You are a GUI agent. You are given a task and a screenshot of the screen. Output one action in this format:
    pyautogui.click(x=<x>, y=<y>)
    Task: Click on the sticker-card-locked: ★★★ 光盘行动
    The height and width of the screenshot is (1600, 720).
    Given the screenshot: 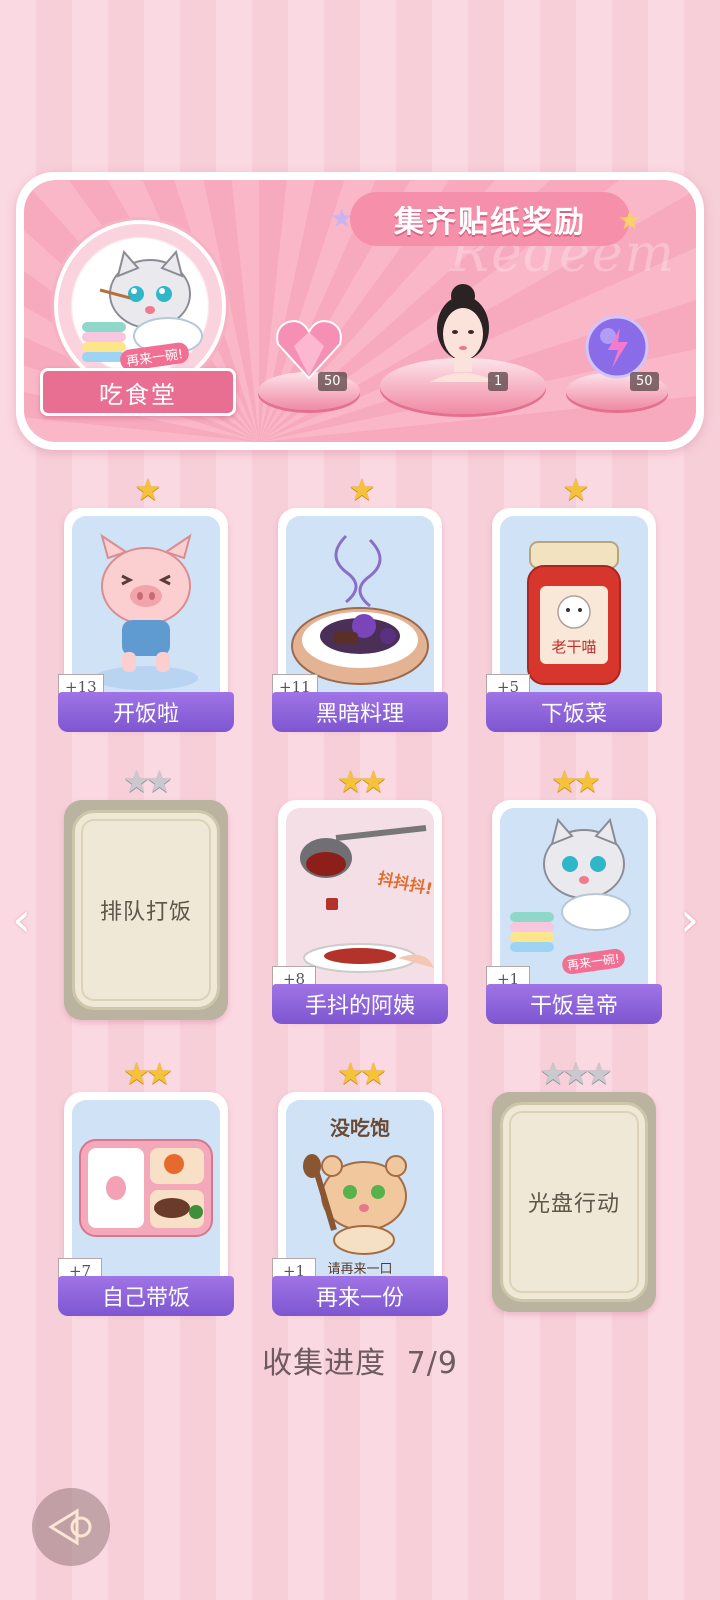 What is the action you would take?
    pyautogui.click(x=574, y=1185)
    